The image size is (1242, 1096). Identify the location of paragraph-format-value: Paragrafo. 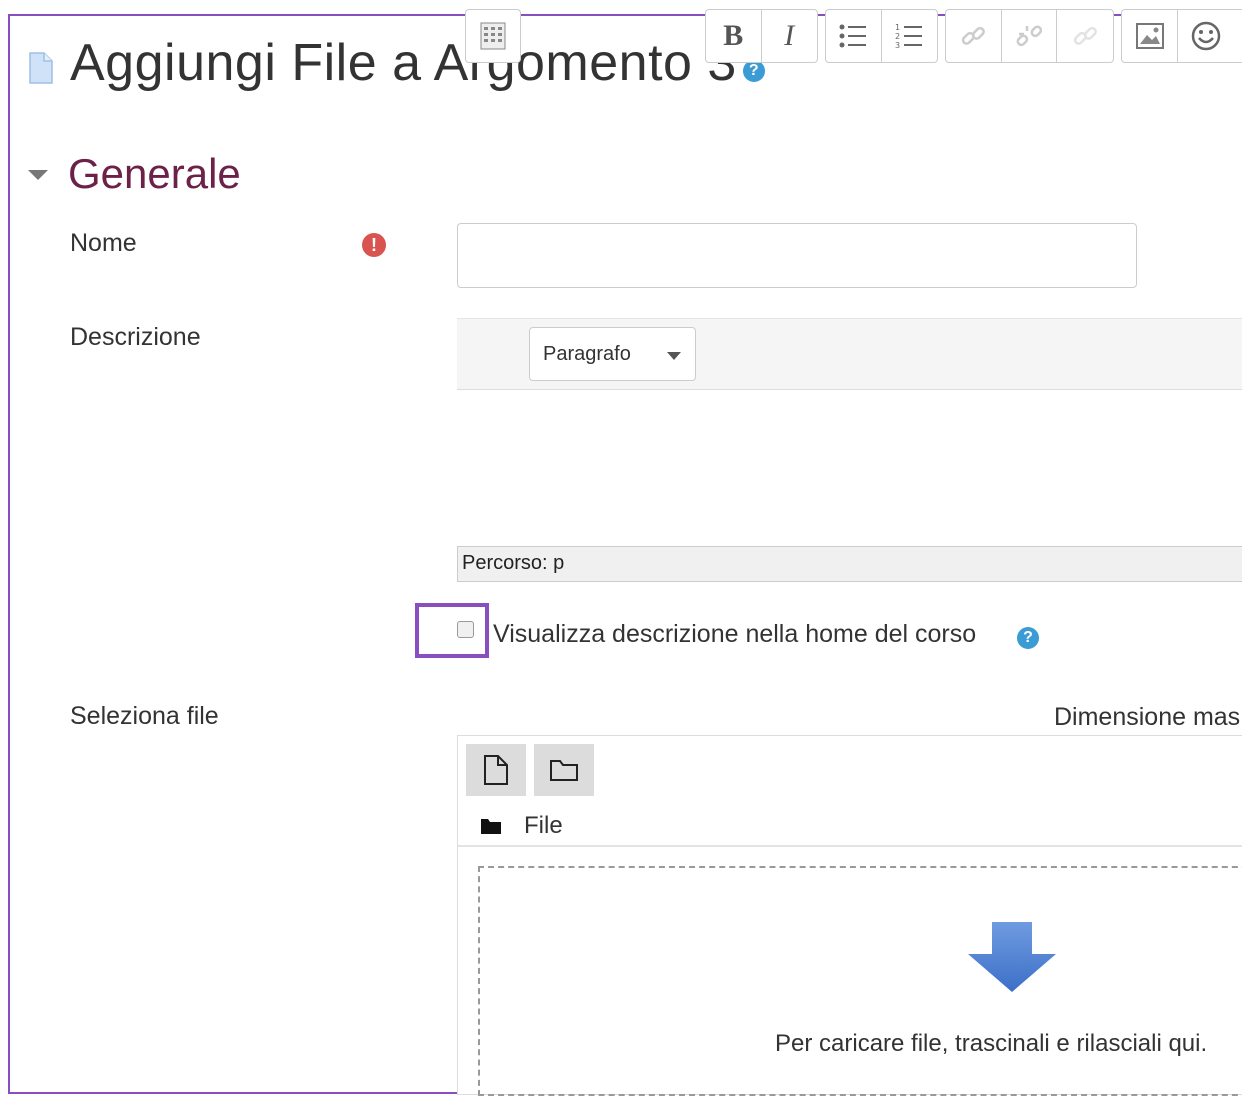
(587, 353).